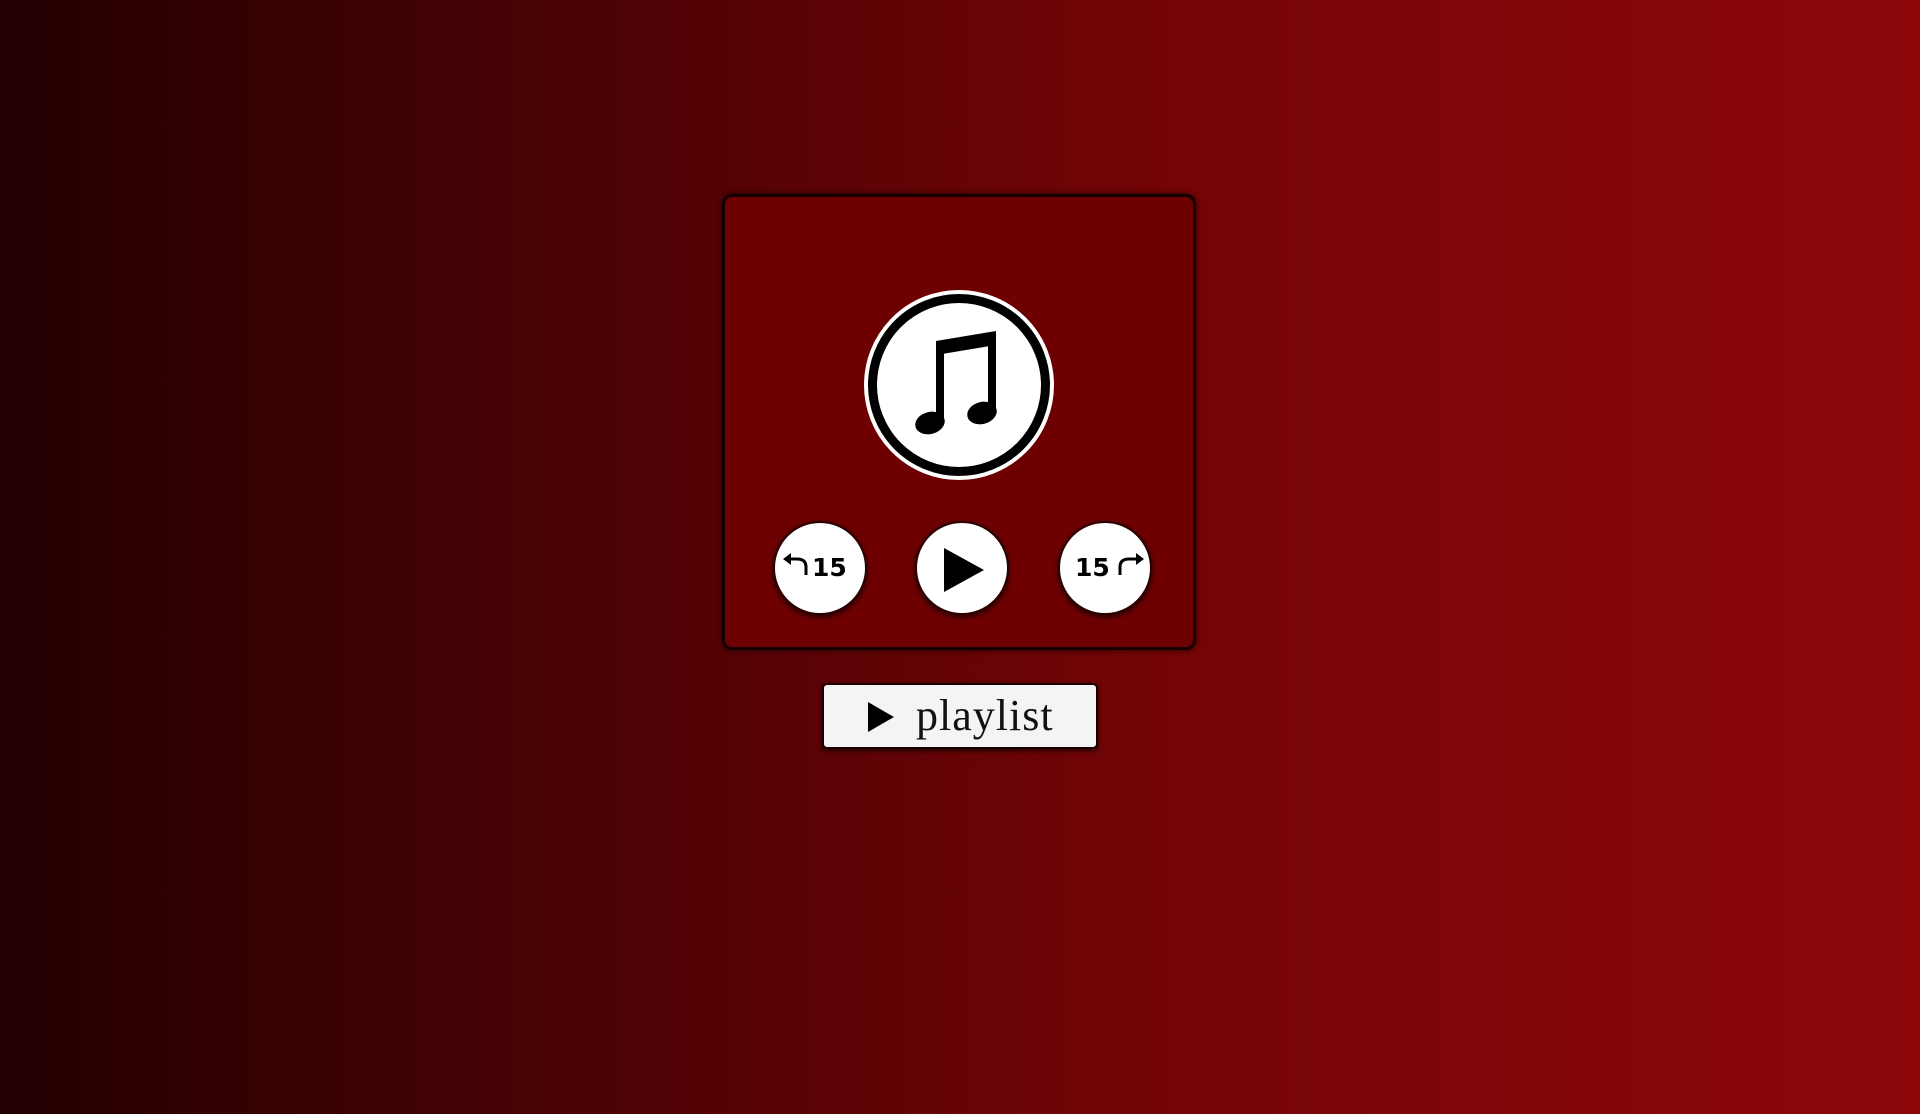  I want to click on play-button, so click(962, 568).